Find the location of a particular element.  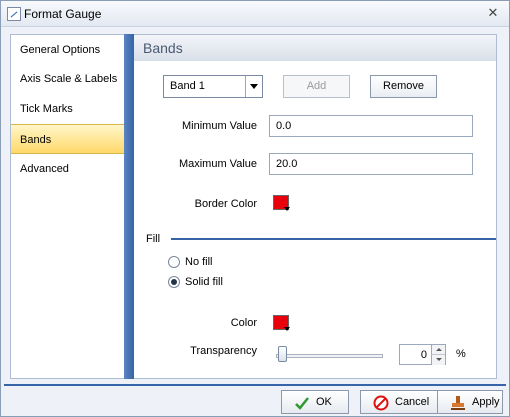

chevron-down-icon is located at coordinates (253, 86).